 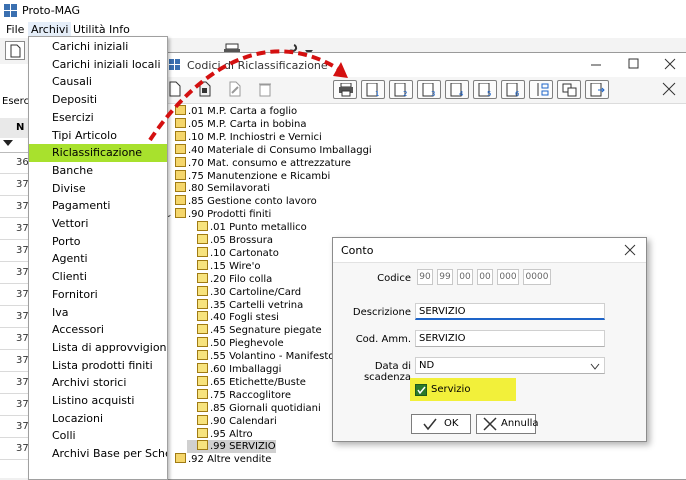 What do you see at coordinates (98, 82) in the screenshot?
I see `menu-item-causali: Causali` at bounding box center [98, 82].